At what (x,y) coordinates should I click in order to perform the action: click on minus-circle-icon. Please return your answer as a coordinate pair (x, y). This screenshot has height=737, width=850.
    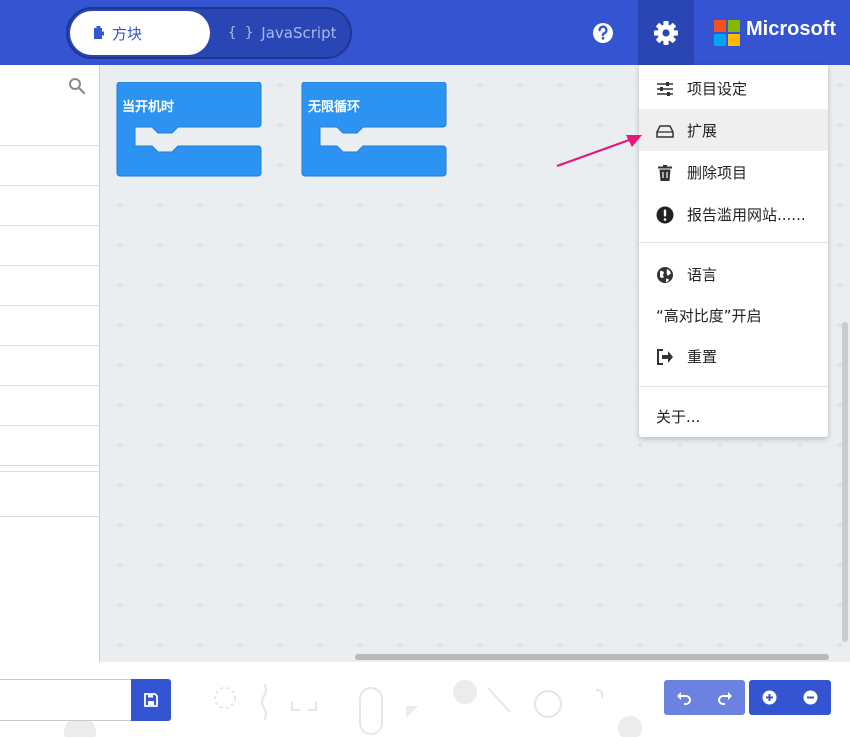
    Looking at the image, I should click on (810, 697).